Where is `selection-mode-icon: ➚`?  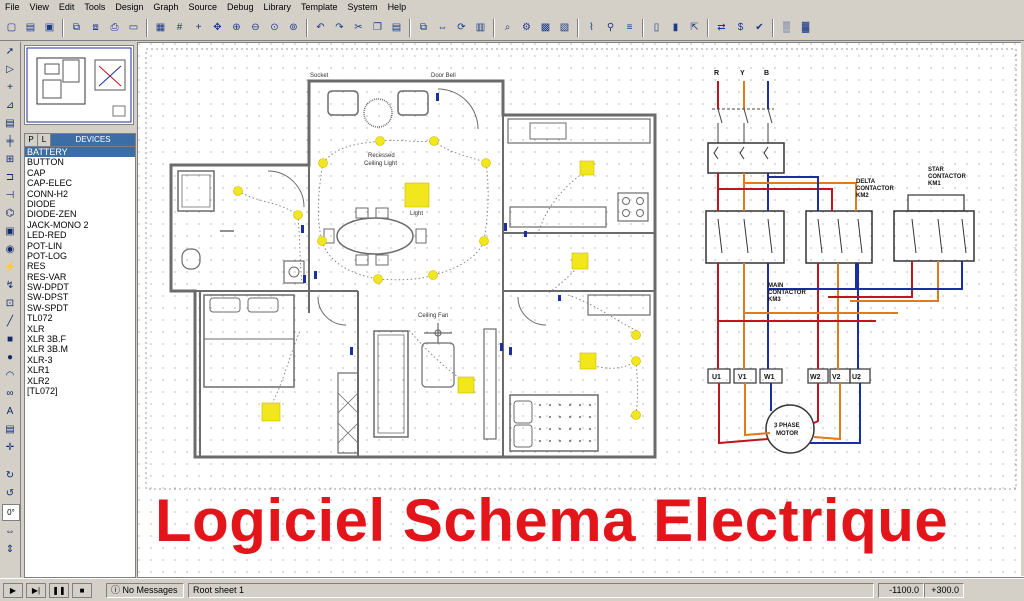
selection-mode-icon: ➚ is located at coordinates (10, 51).